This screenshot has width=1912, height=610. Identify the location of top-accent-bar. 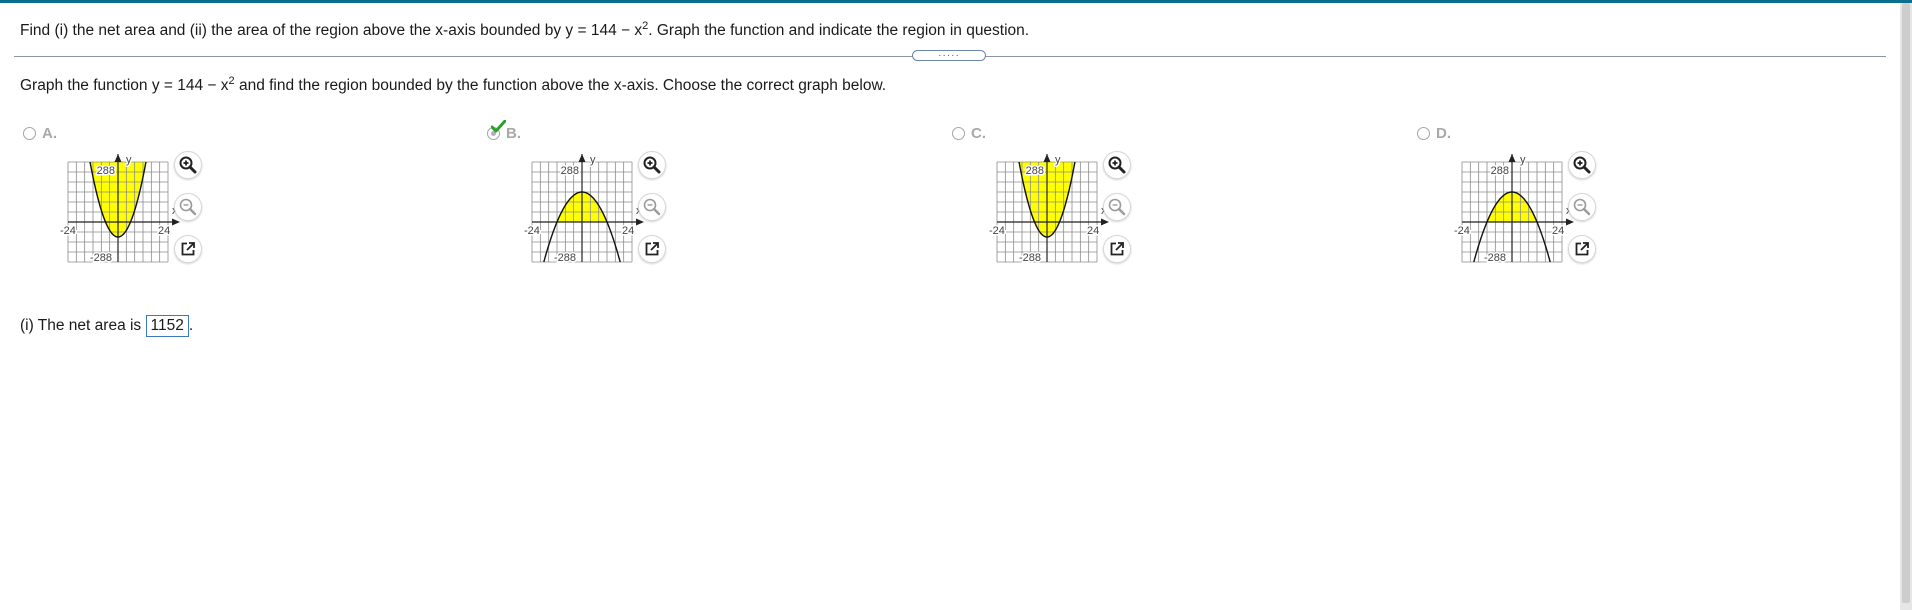
(956, 1).